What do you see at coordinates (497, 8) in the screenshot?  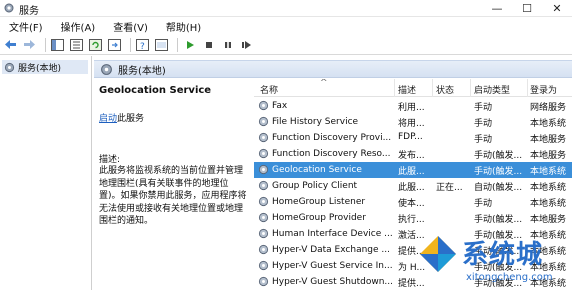 I see `minimize-button: —` at bounding box center [497, 8].